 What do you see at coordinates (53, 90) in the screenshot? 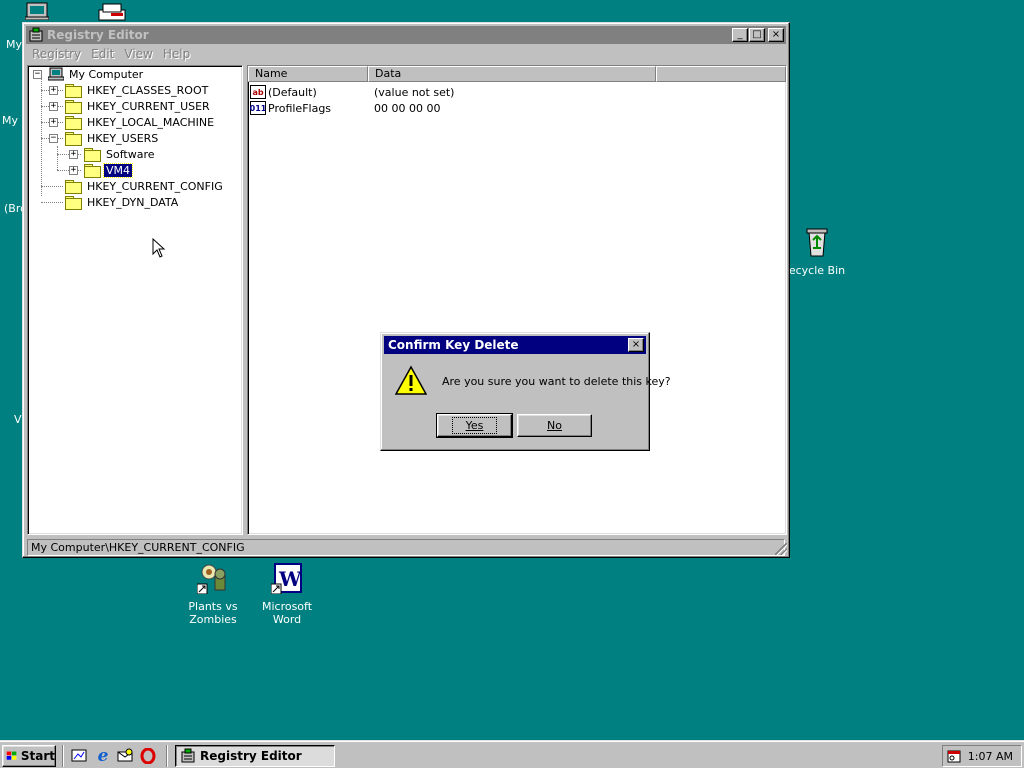
I see `expander-hkcr: +` at bounding box center [53, 90].